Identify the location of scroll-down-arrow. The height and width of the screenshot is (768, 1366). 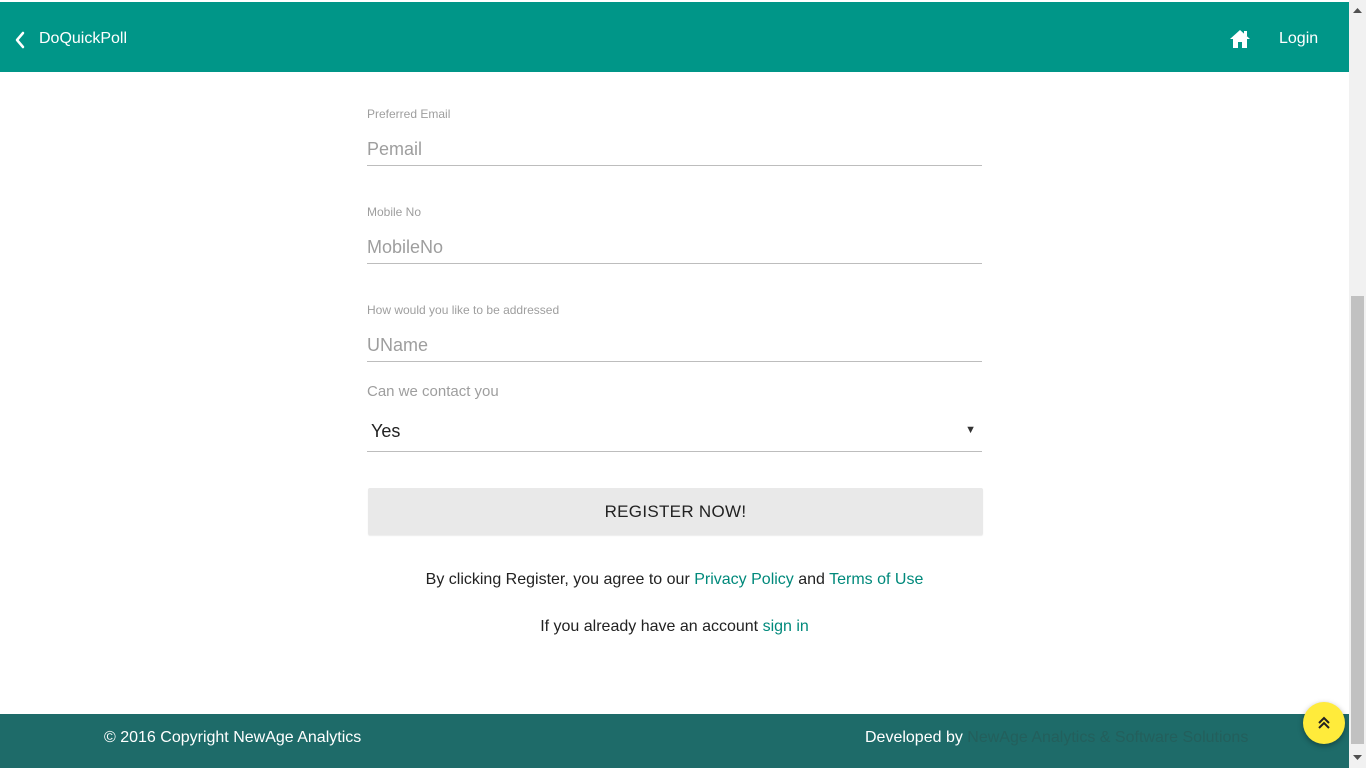
(1357, 758).